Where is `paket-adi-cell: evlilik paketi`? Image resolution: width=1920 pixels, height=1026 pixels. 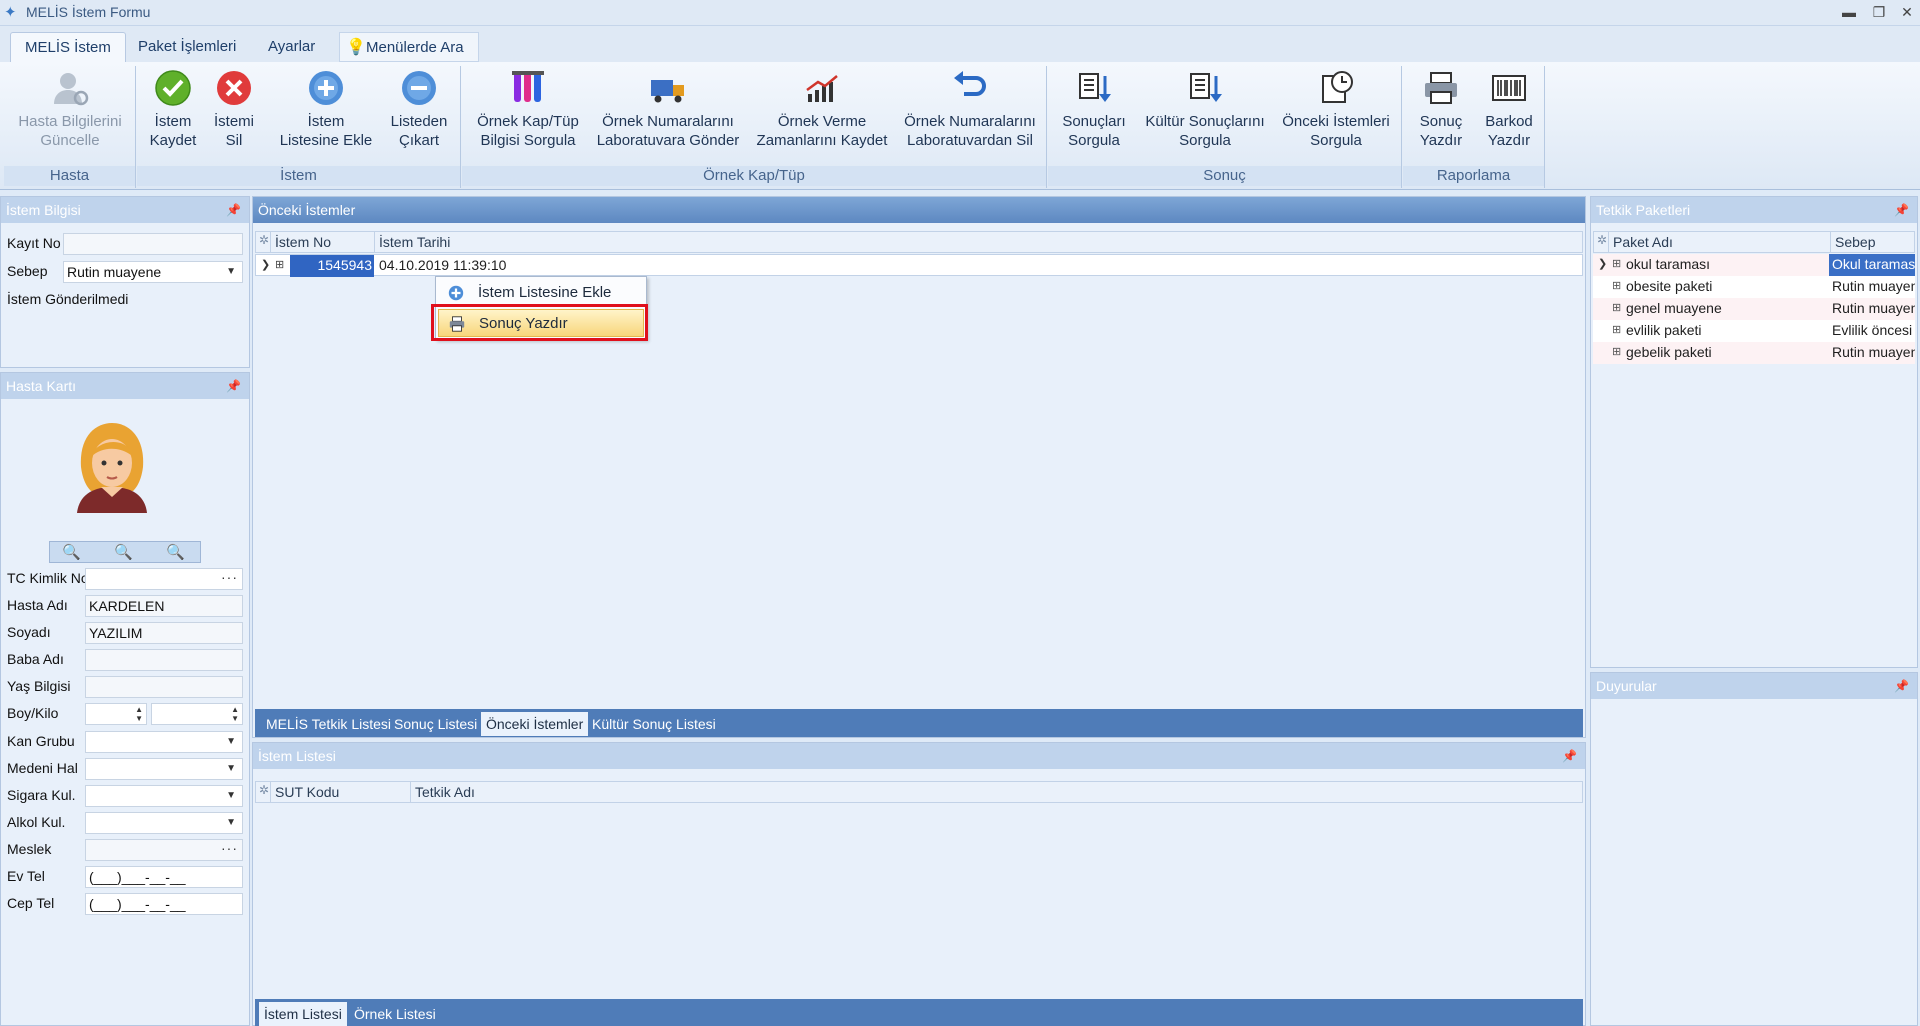
paket-adi-cell: evlilik paketi is located at coordinates (1726, 331).